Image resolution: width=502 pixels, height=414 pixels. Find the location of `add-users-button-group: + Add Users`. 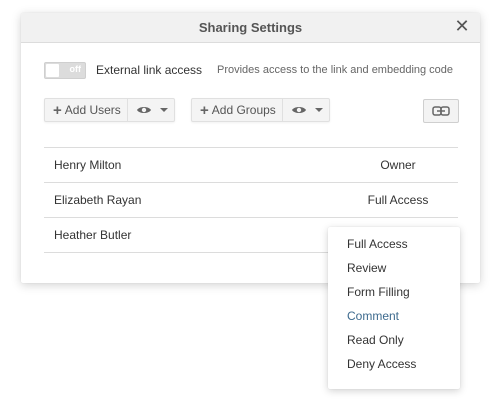

add-users-button-group: + Add Users is located at coordinates (109, 110).